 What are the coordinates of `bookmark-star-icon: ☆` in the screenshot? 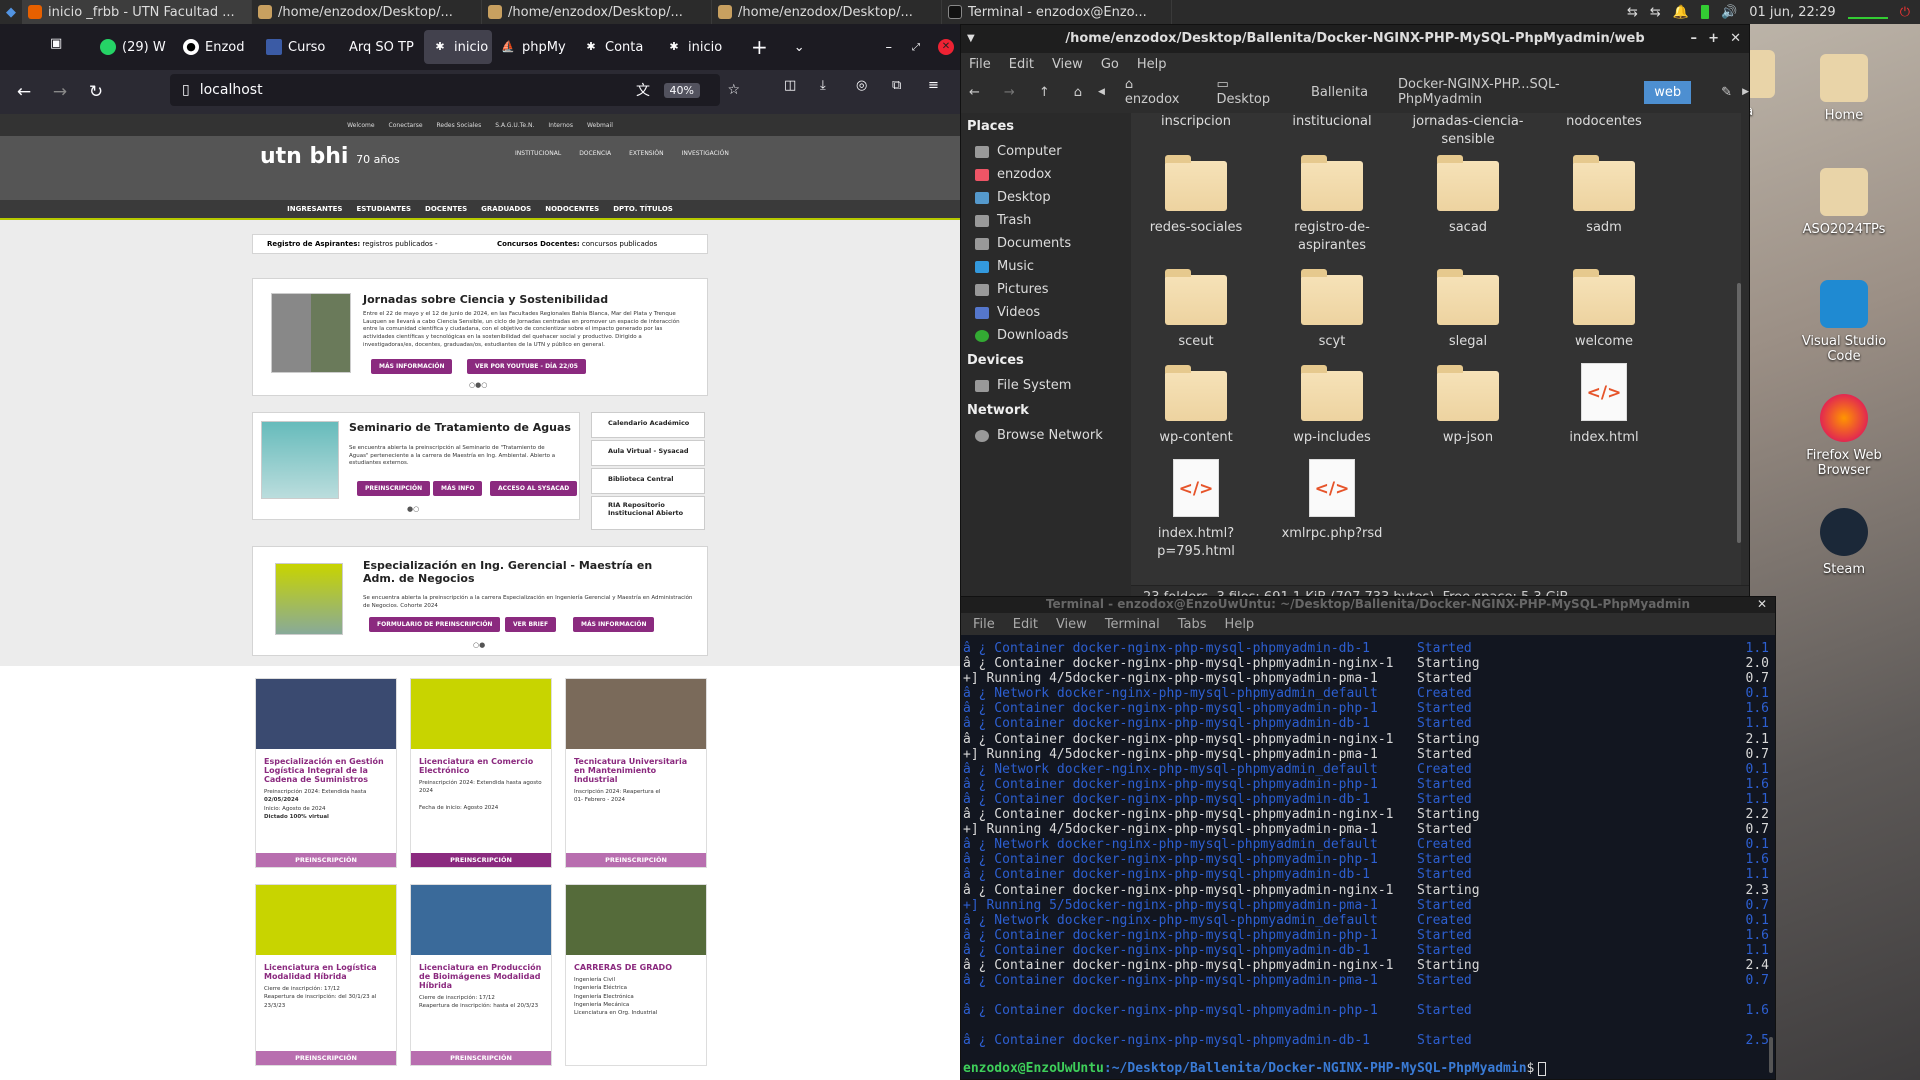 It's located at (733, 90).